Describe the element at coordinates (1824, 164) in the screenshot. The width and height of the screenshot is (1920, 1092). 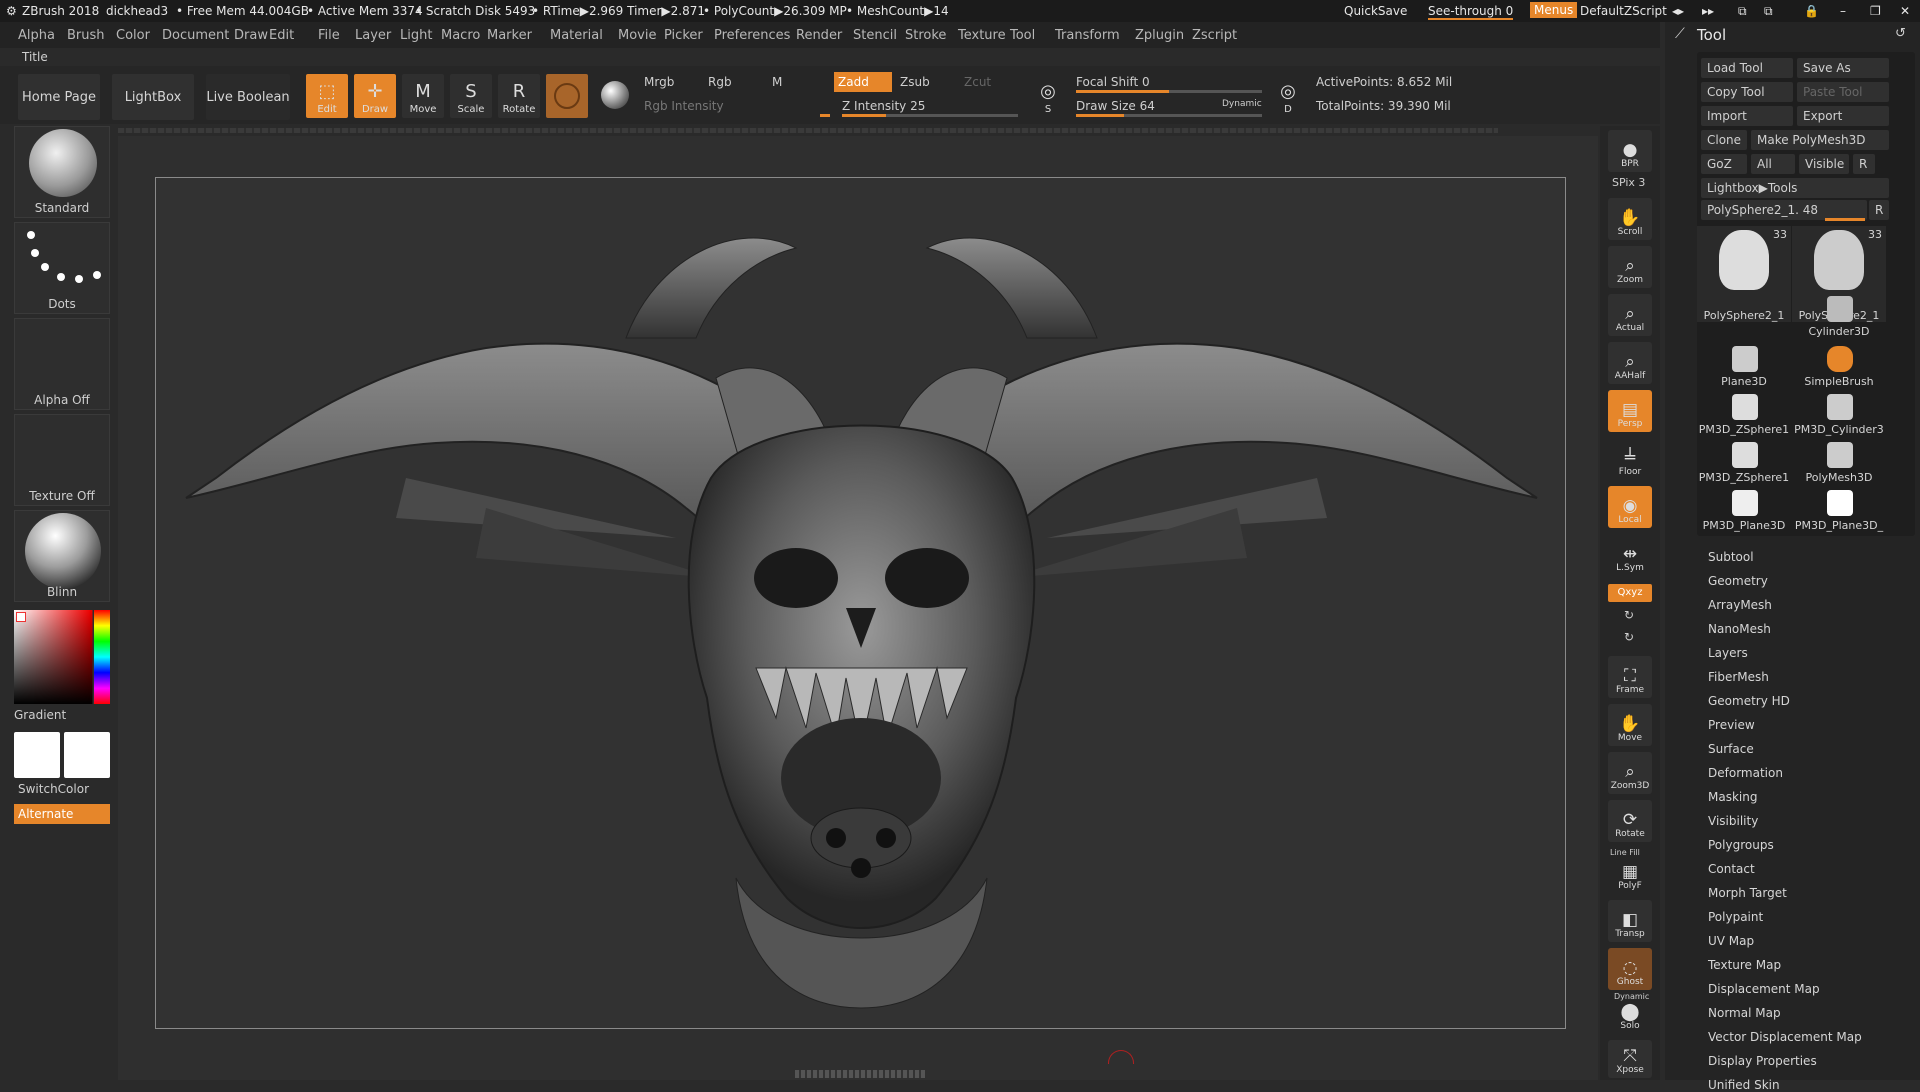
I see `goz-visible-button: Visible` at that location.